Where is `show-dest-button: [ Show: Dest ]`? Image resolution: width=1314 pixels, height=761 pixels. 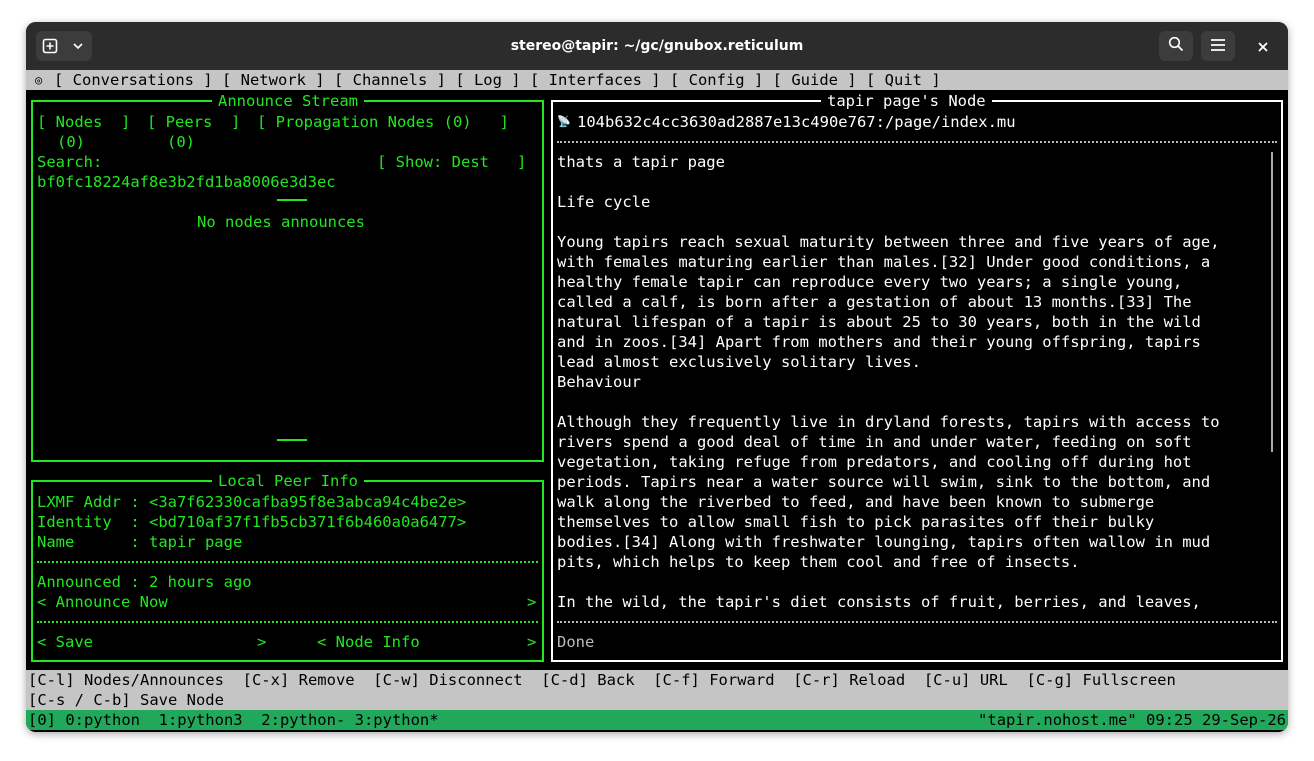
show-dest-button: [ Show: Dest ] is located at coordinates (451, 162).